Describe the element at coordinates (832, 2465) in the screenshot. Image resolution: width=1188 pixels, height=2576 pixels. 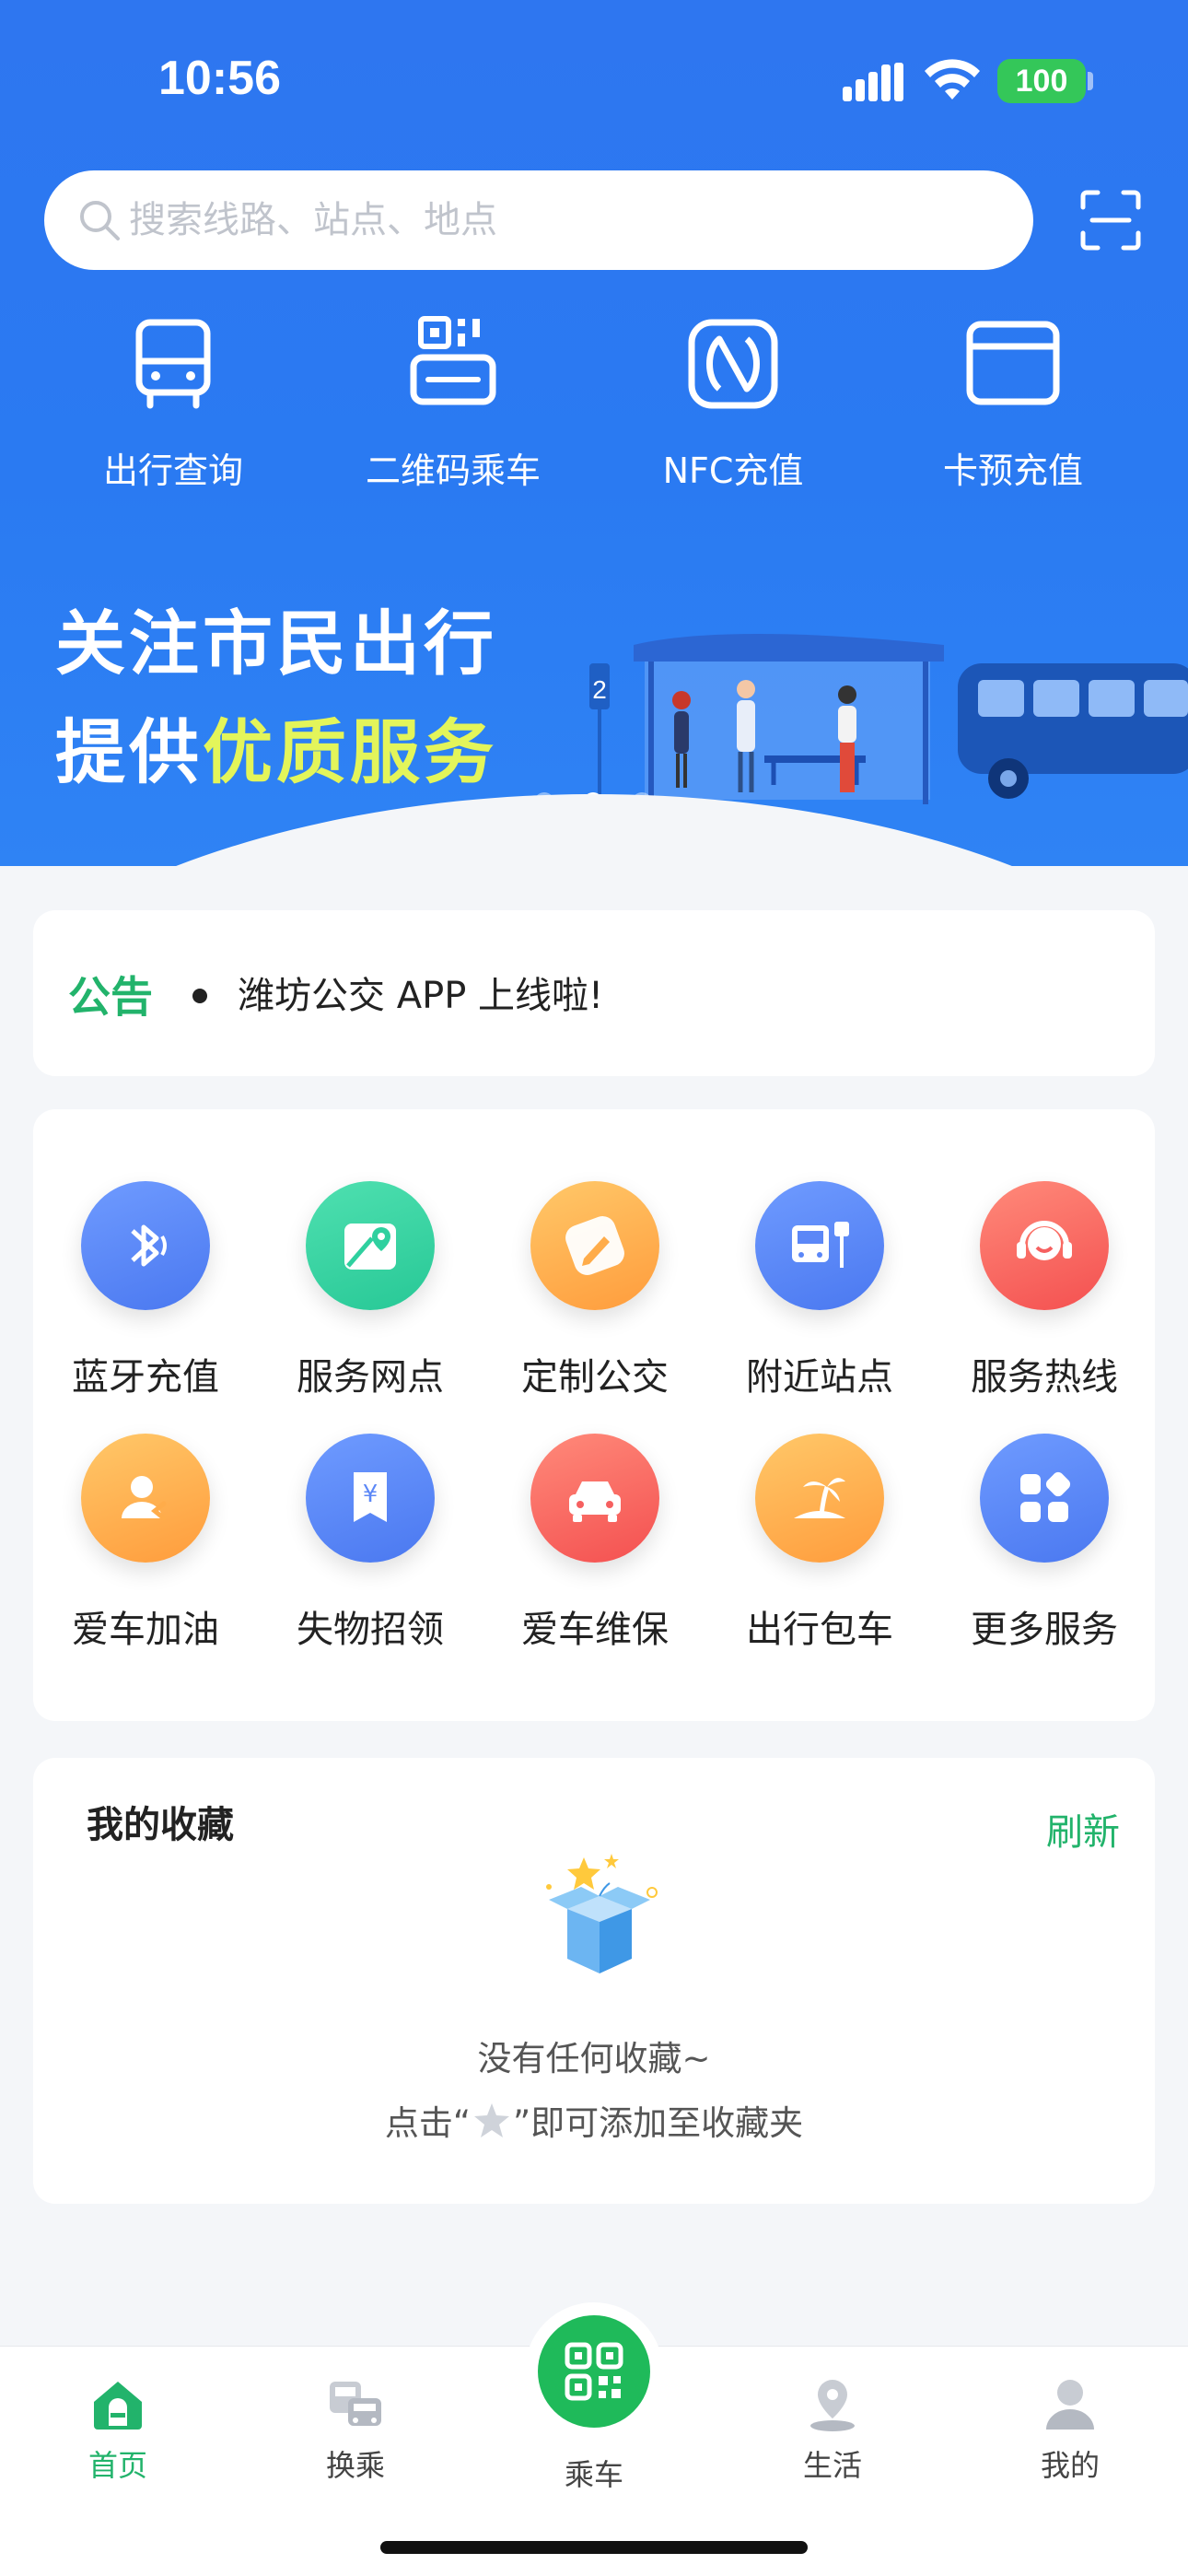
I see `tab-label: 生活` at that location.